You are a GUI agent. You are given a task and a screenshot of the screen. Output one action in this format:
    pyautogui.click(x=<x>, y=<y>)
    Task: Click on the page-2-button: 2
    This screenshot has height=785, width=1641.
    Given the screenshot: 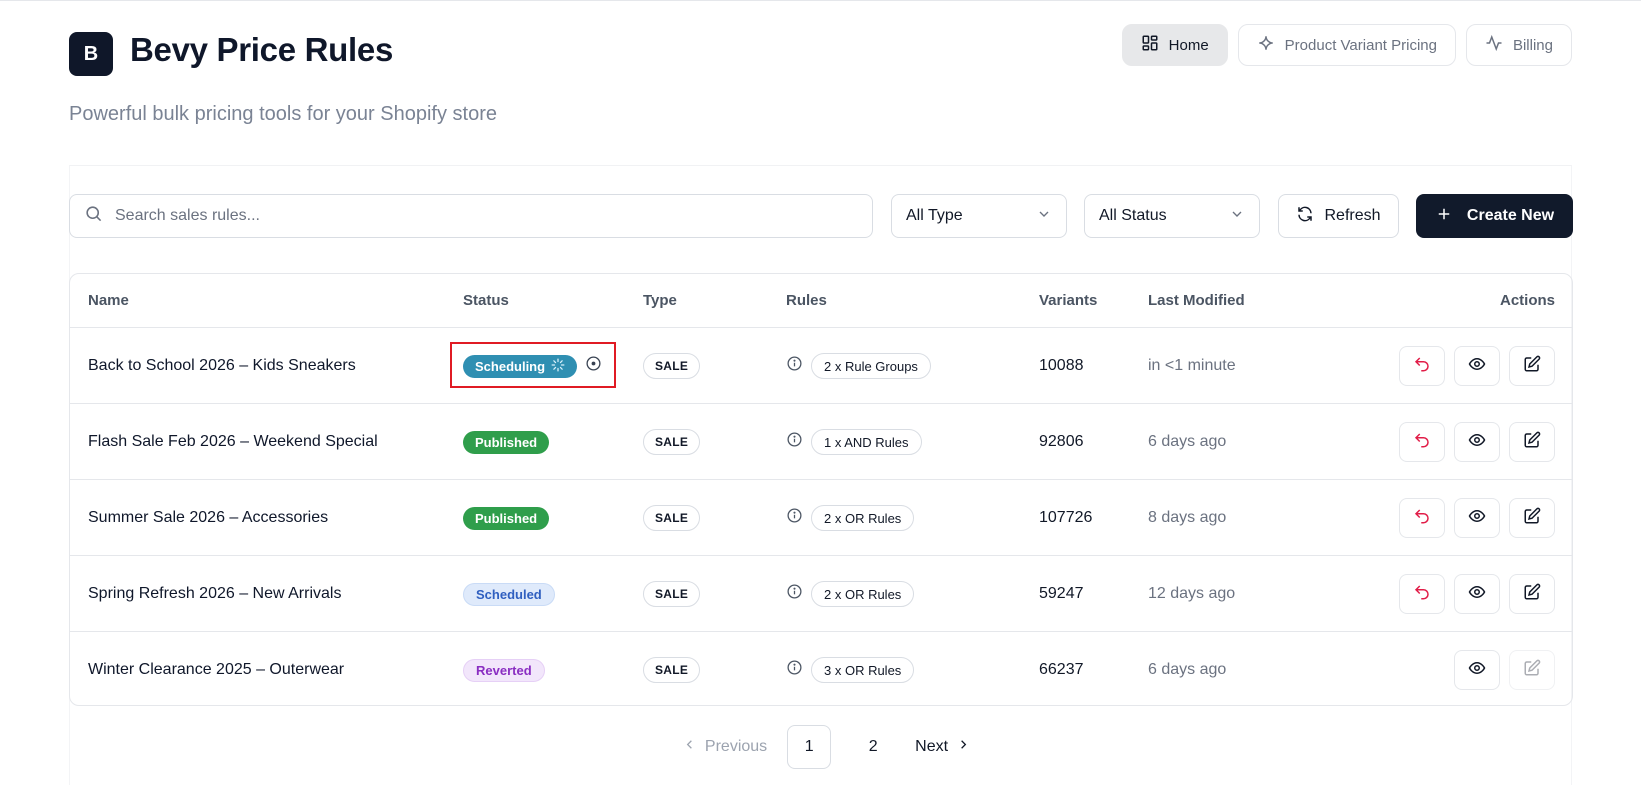 What is the action you would take?
    pyautogui.click(x=873, y=747)
    